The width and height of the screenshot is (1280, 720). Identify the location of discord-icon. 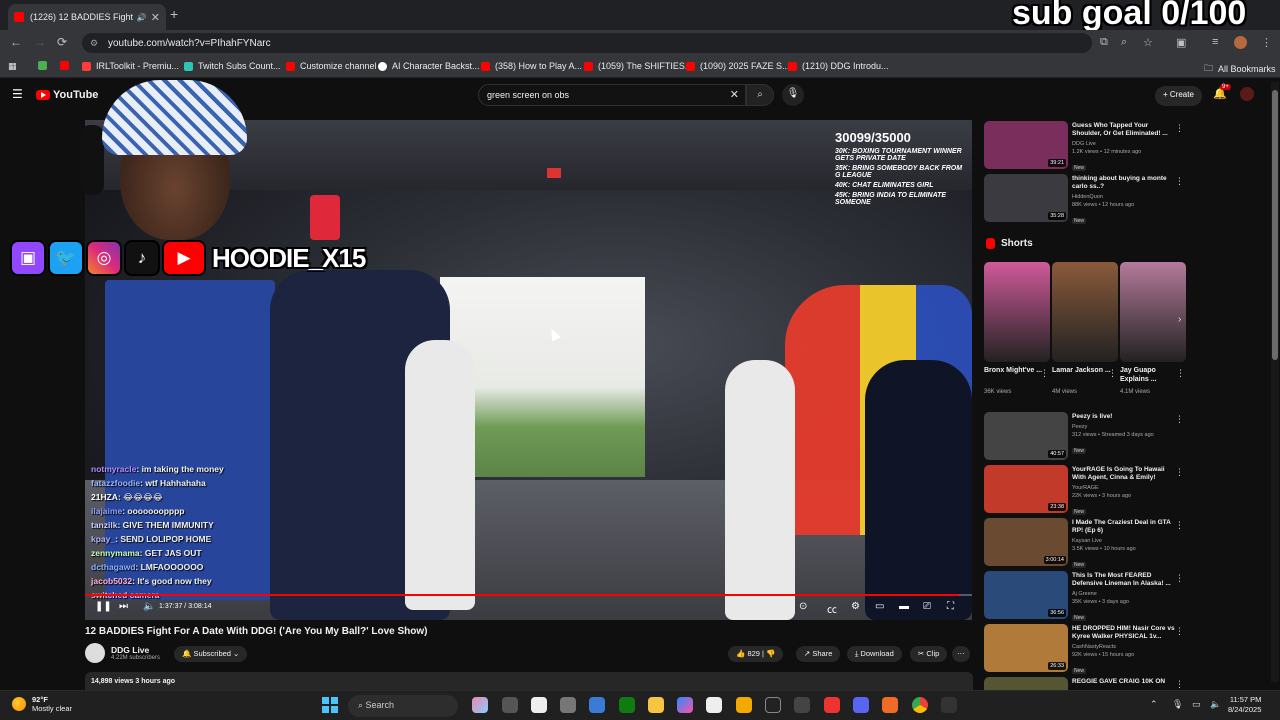
(861, 705).